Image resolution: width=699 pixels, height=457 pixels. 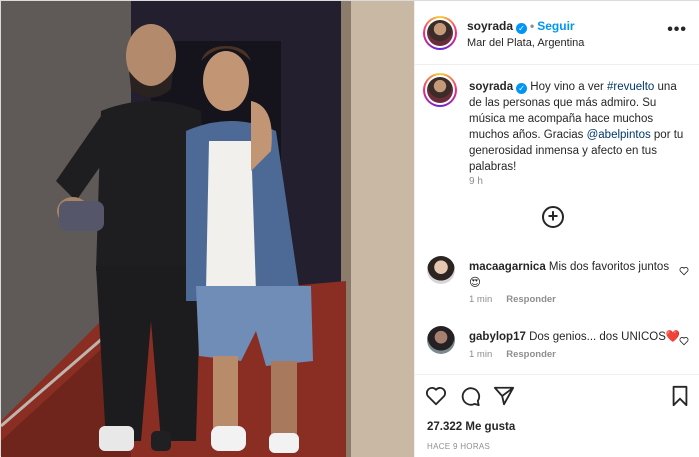 I want to click on author-avatar, so click(x=440, y=33).